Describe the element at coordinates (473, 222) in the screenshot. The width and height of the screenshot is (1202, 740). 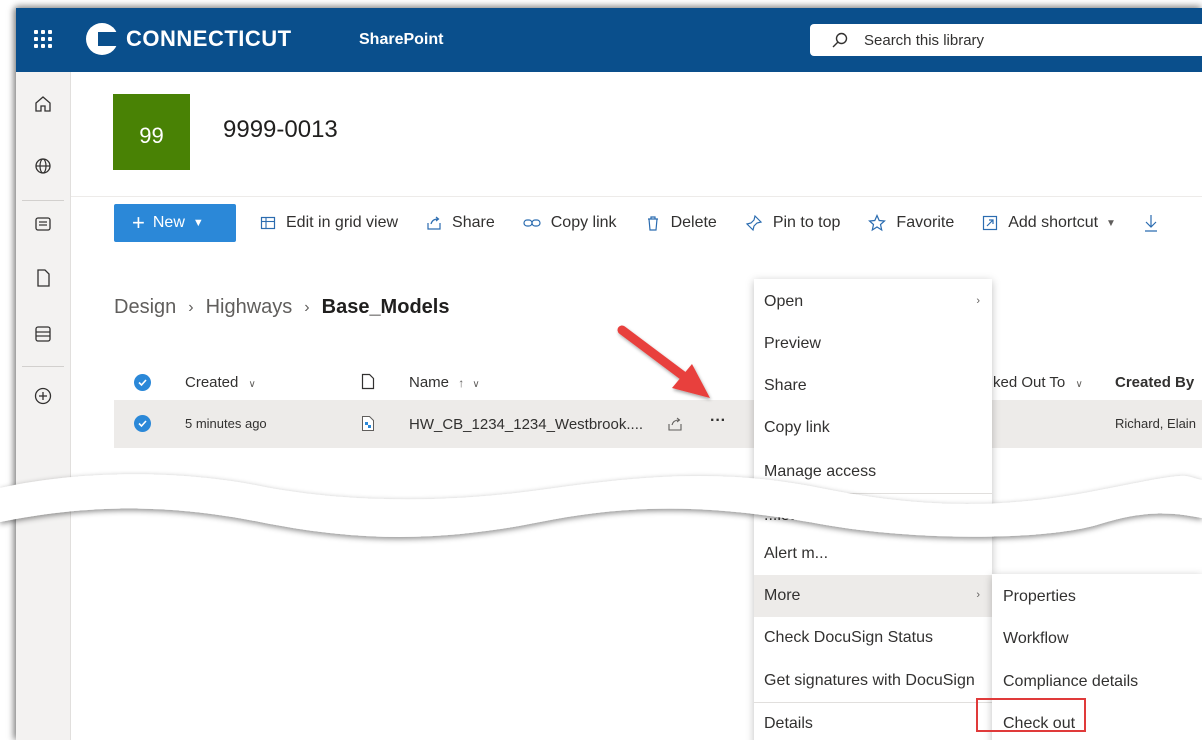
I see `share-label: Share` at that location.